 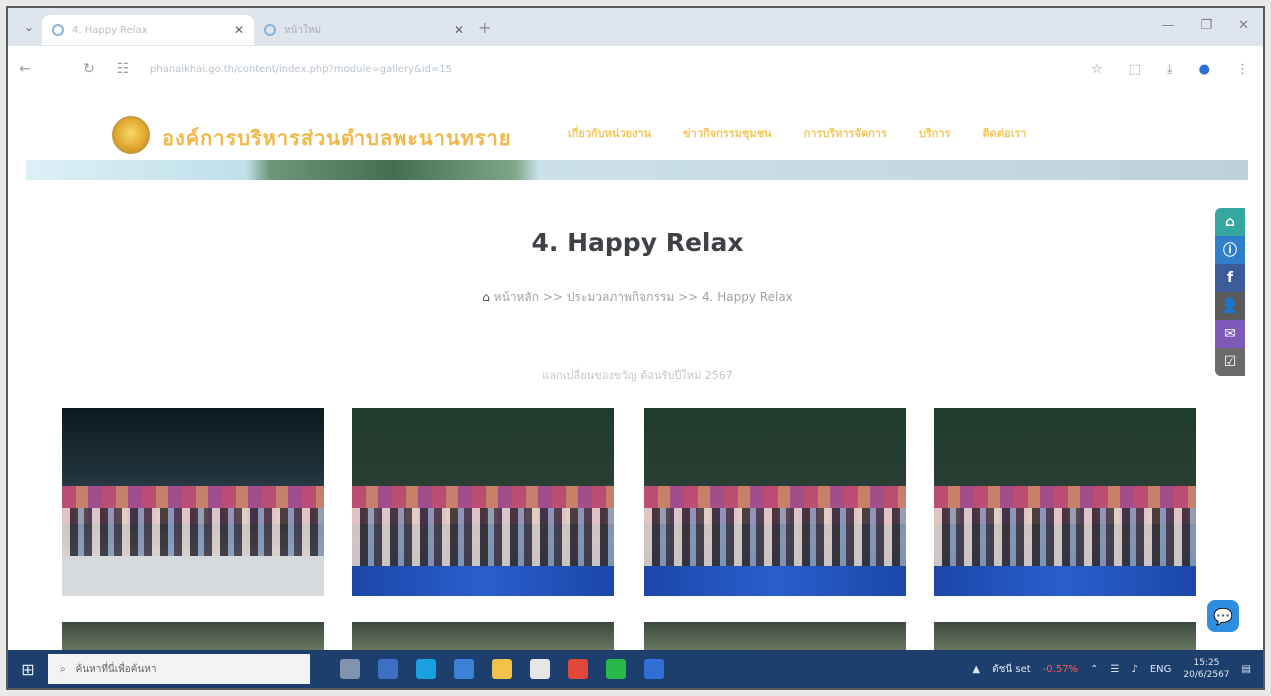 I want to click on store-icon, so click(x=540, y=669).